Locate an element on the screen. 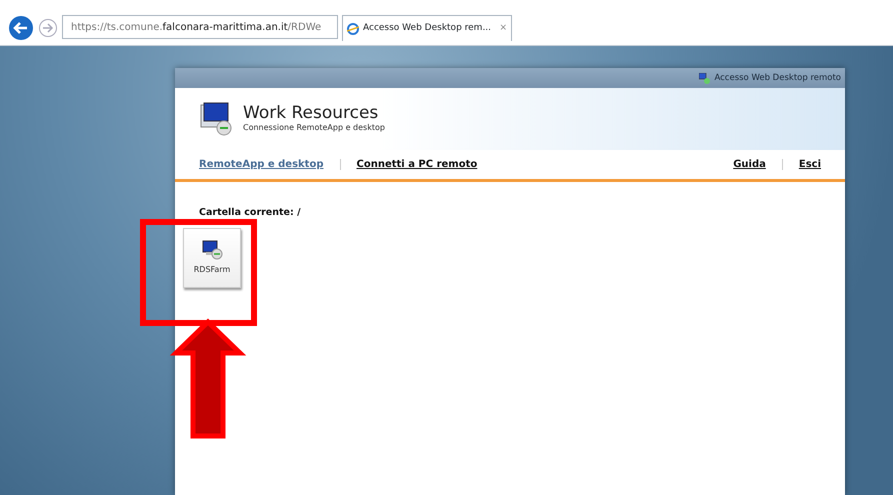 Image resolution: width=893 pixels, height=495 pixels. nav-link: Guida is located at coordinates (749, 164).